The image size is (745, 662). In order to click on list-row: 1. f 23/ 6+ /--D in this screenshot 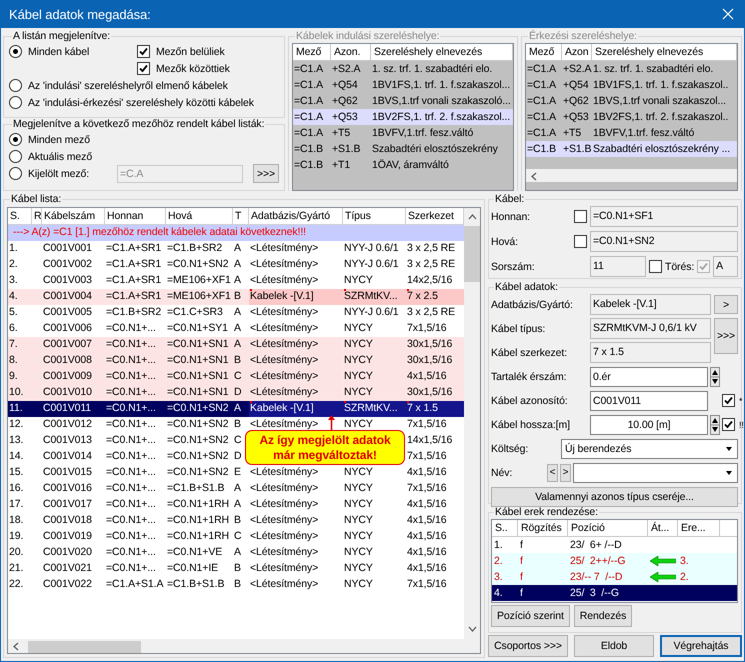, I will do `click(614, 545)`.